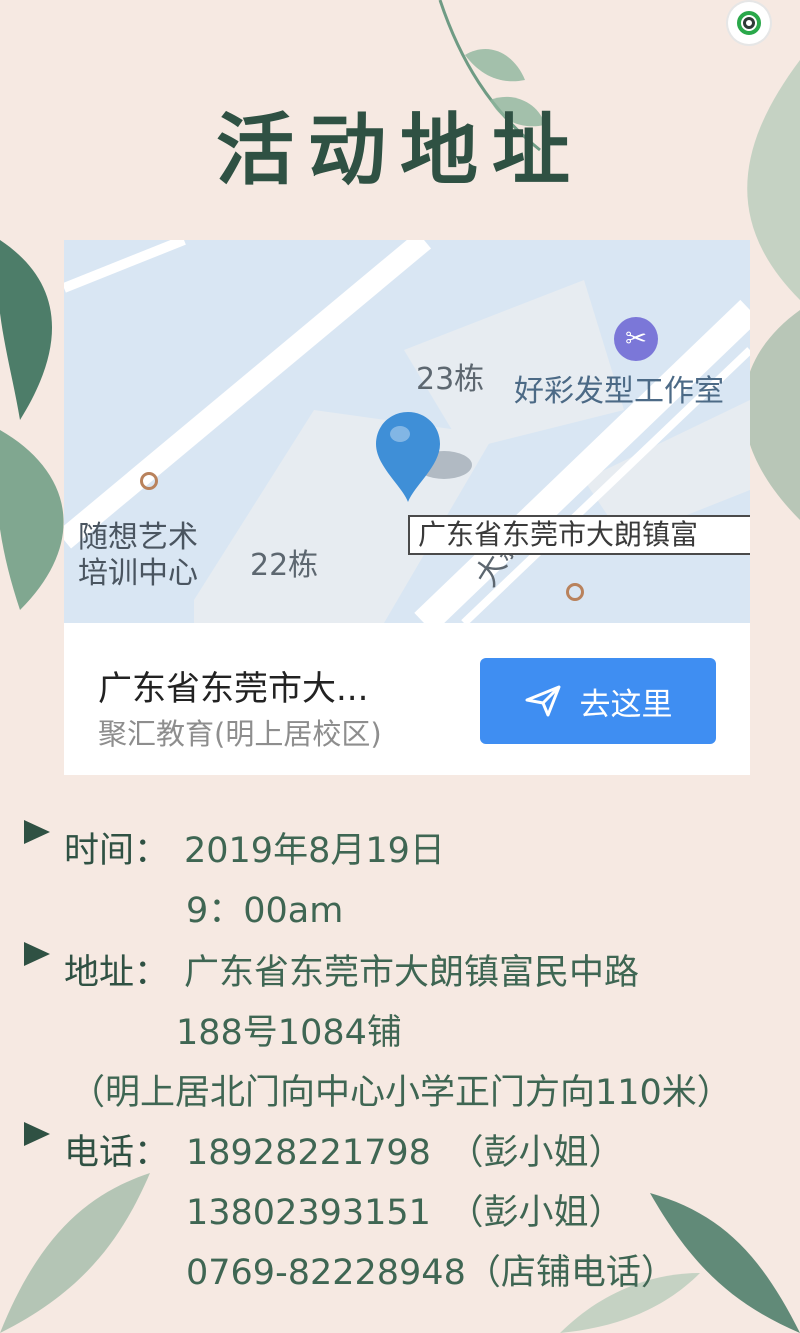 This screenshot has height=1333, width=800. Describe the element at coordinates (265, 911) in the screenshot. I see `time-hour: 9：00am` at that location.